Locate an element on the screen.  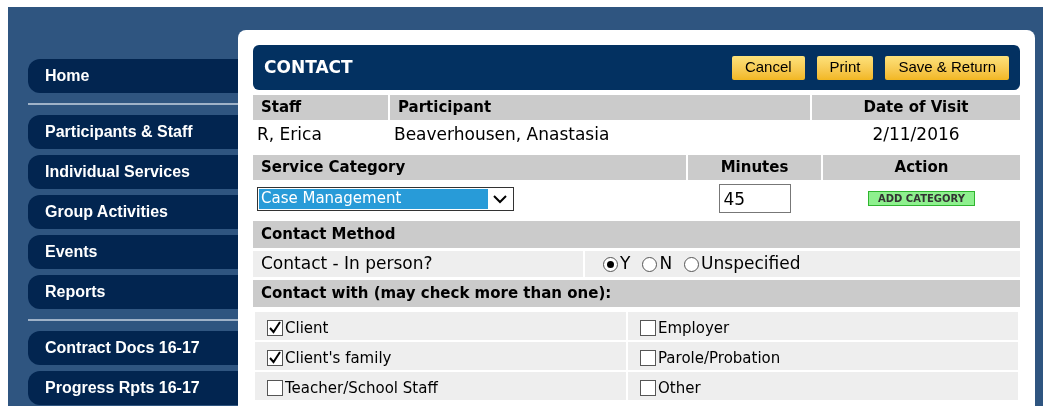
field-value: Beaverhousen, Anastasia is located at coordinates (502, 135).